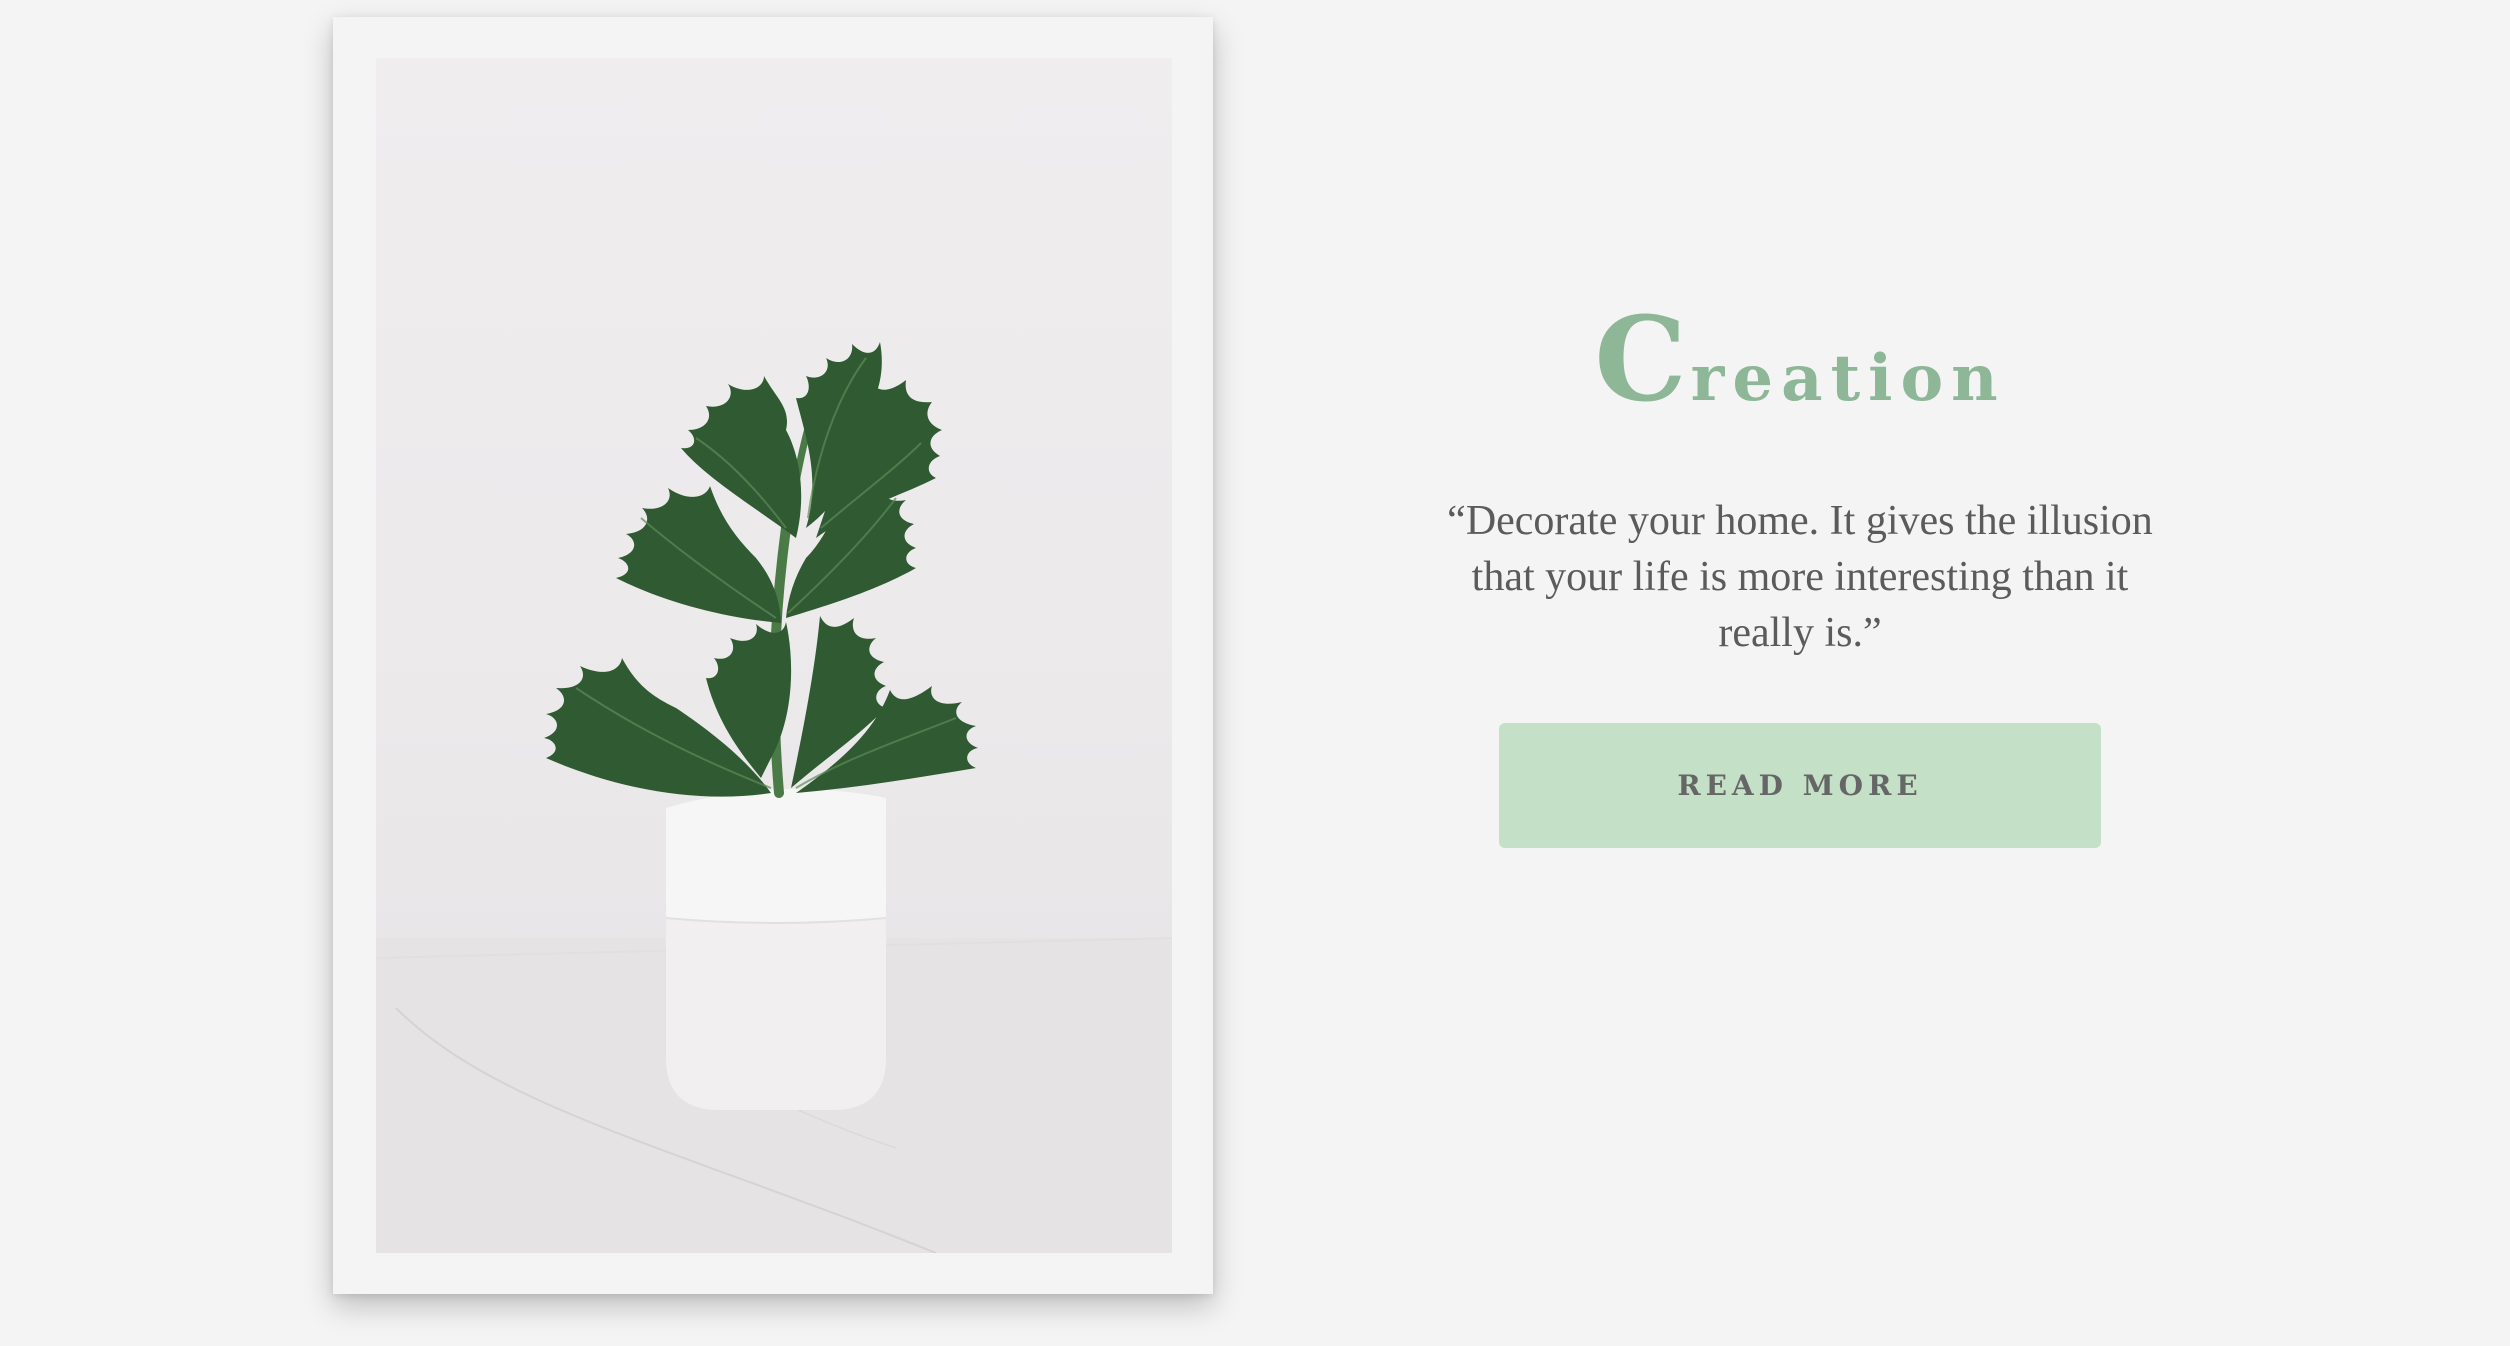  I want to click on read-more-button: READ MORE, so click(1800, 785).